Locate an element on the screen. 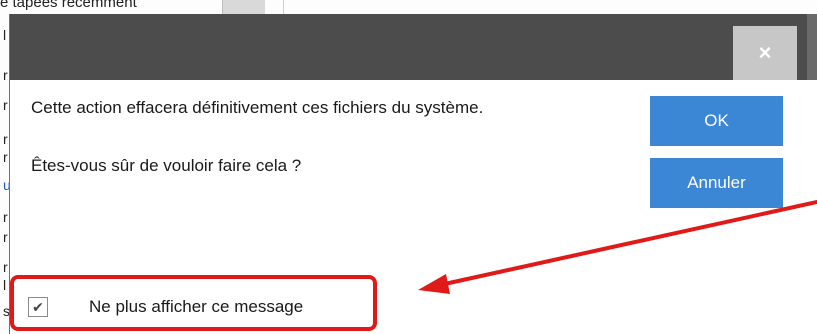 Image resolution: width=817 pixels, height=334 pixels. background-divider is located at coordinates (283, 7).